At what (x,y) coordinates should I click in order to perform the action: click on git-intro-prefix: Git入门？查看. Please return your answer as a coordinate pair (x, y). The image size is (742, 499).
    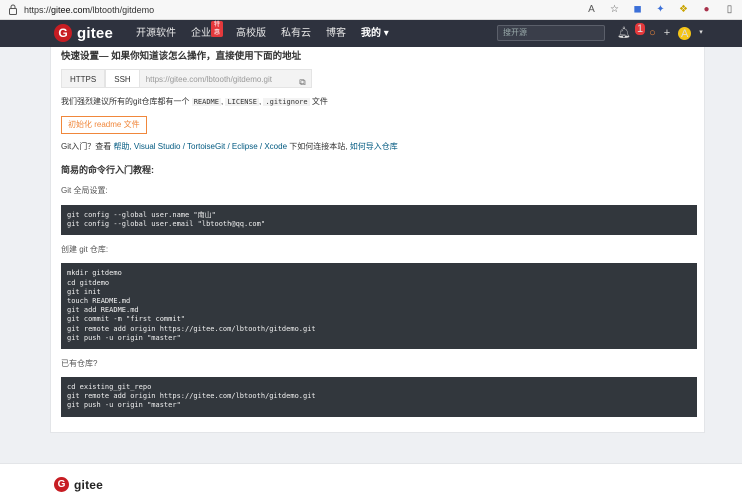
    Looking at the image, I should click on (86, 146).